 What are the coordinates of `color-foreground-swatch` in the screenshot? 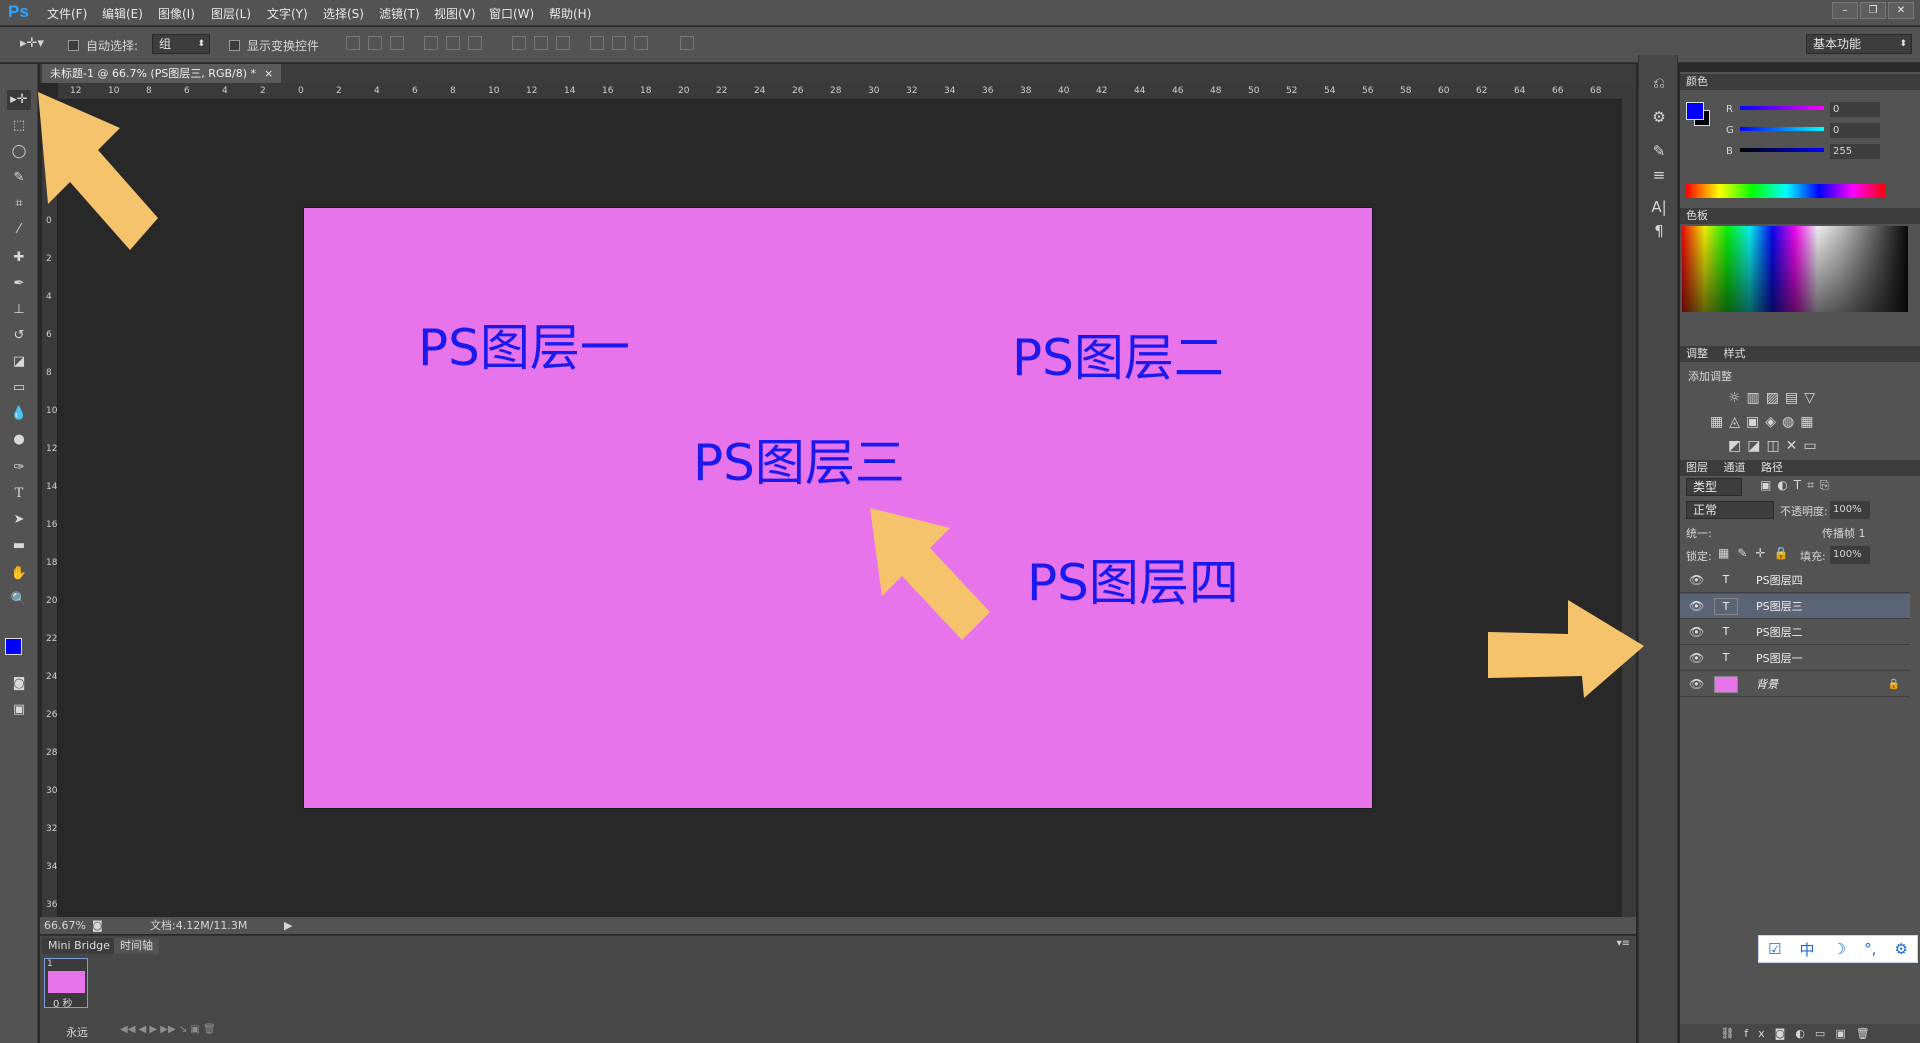 It's located at (1695, 111).